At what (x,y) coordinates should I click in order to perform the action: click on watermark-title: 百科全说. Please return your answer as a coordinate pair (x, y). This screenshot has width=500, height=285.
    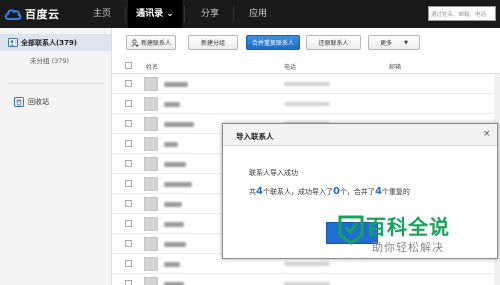
    Looking at the image, I should click on (408, 227).